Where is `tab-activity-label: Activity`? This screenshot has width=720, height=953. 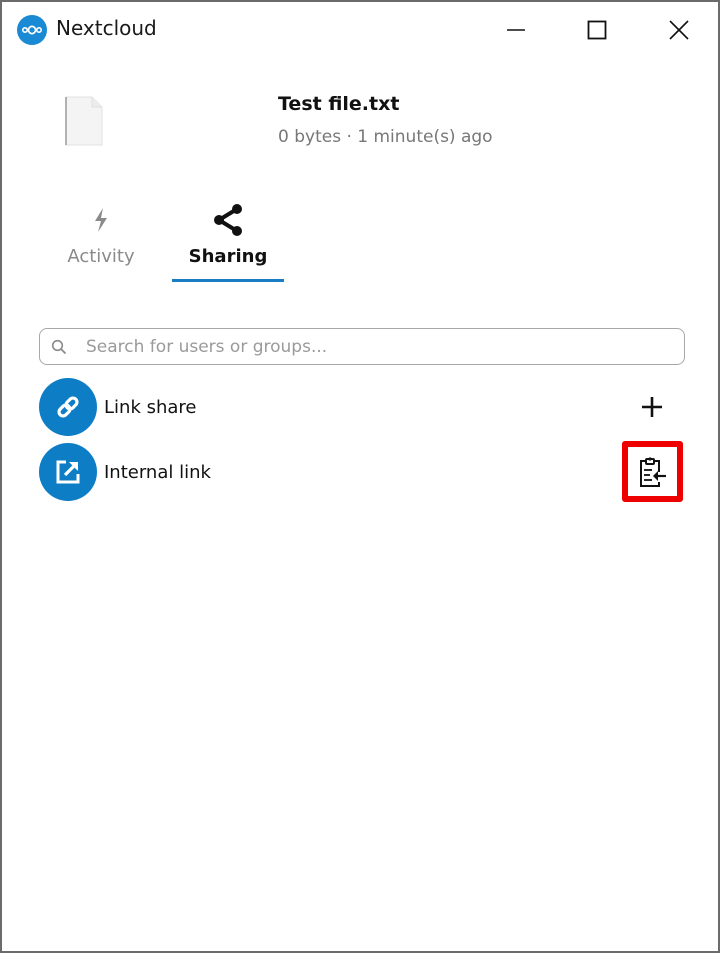 tab-activity-label: Activity is located at coordinates (101, 256).